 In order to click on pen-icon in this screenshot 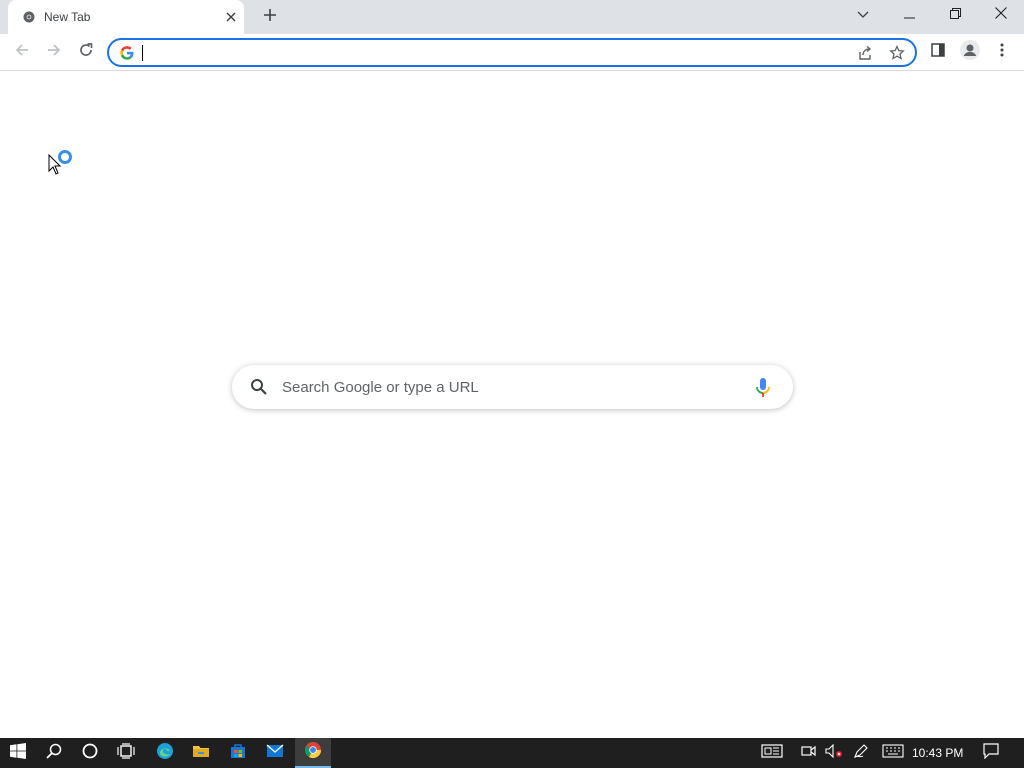, I will do `click(861, 753)`.